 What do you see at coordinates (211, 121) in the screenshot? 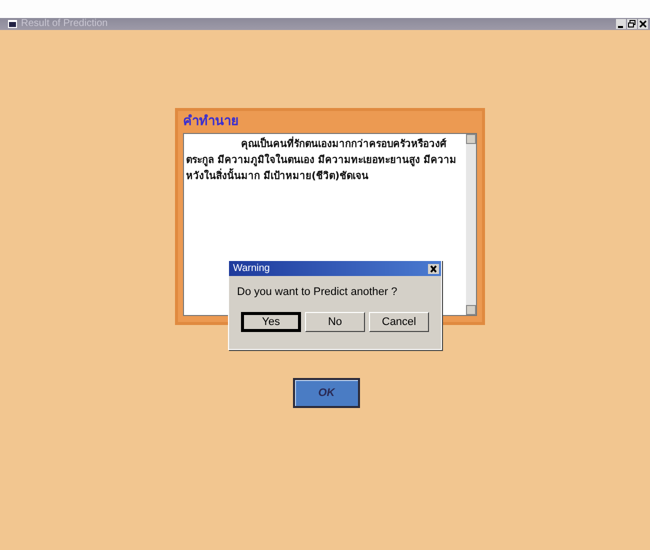
I see `panel-heading: คำทำนาย` at bounding box center [211, 121].